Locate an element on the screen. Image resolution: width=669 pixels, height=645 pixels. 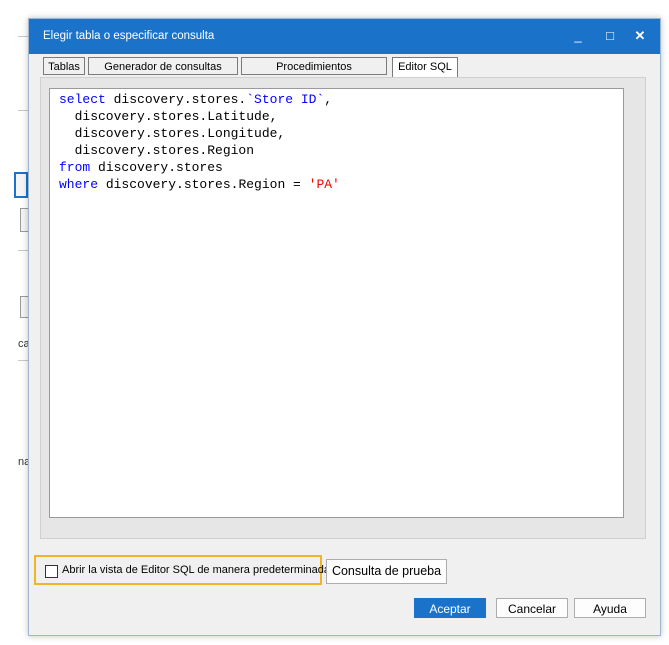
sql-string-literal: 'PA' is located at coordinates (324, 184).